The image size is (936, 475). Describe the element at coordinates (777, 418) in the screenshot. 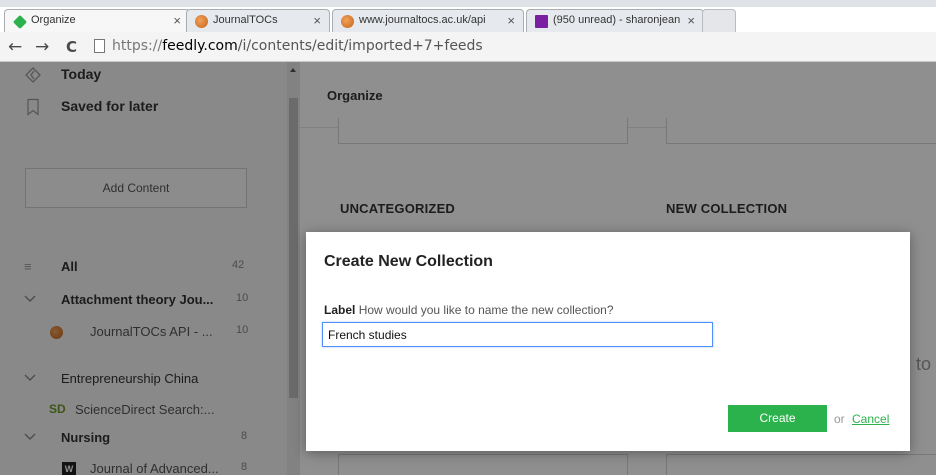

I see `create-button: Create` at that location.